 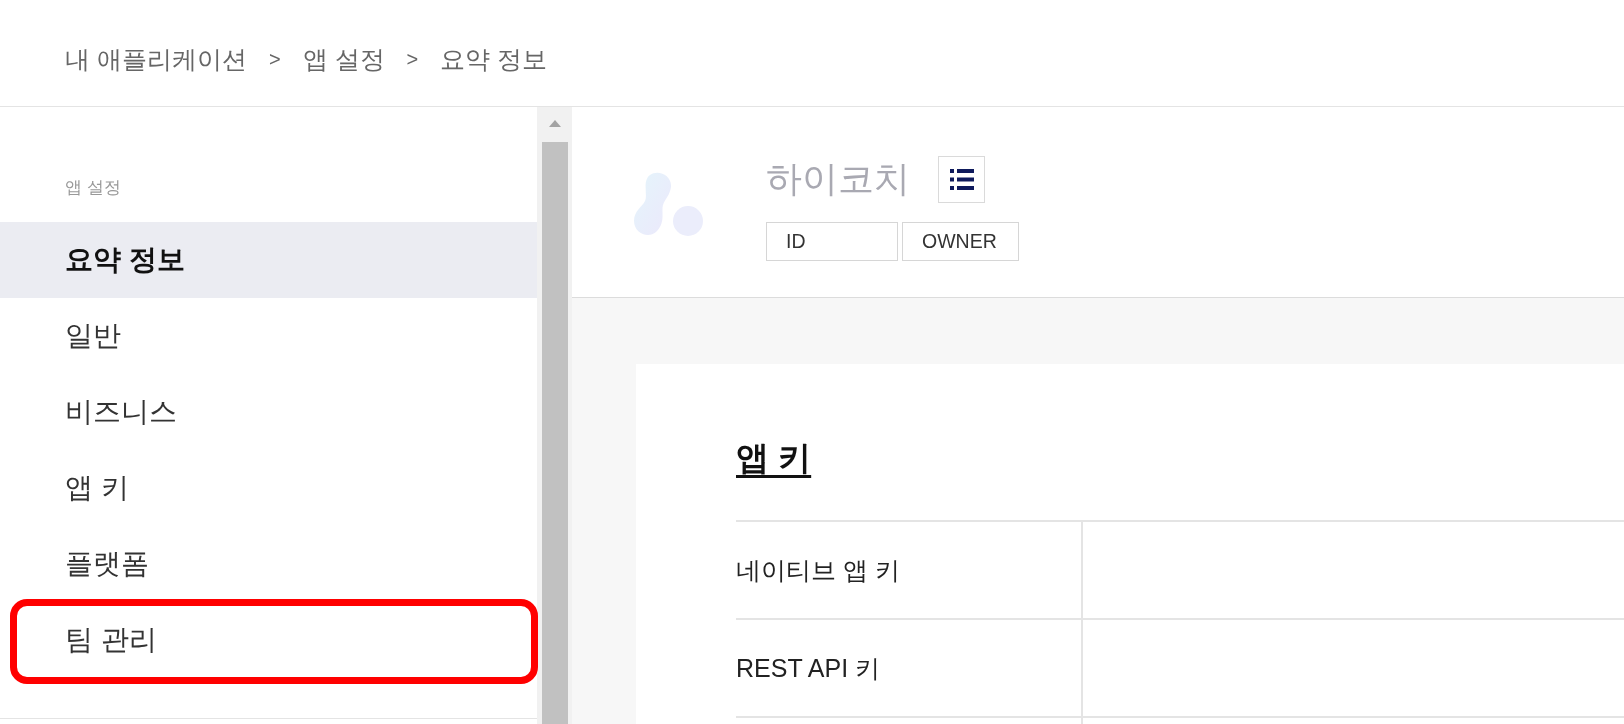 I want to click on scroll-up-arrow-icon, so click(x=554, y=123).